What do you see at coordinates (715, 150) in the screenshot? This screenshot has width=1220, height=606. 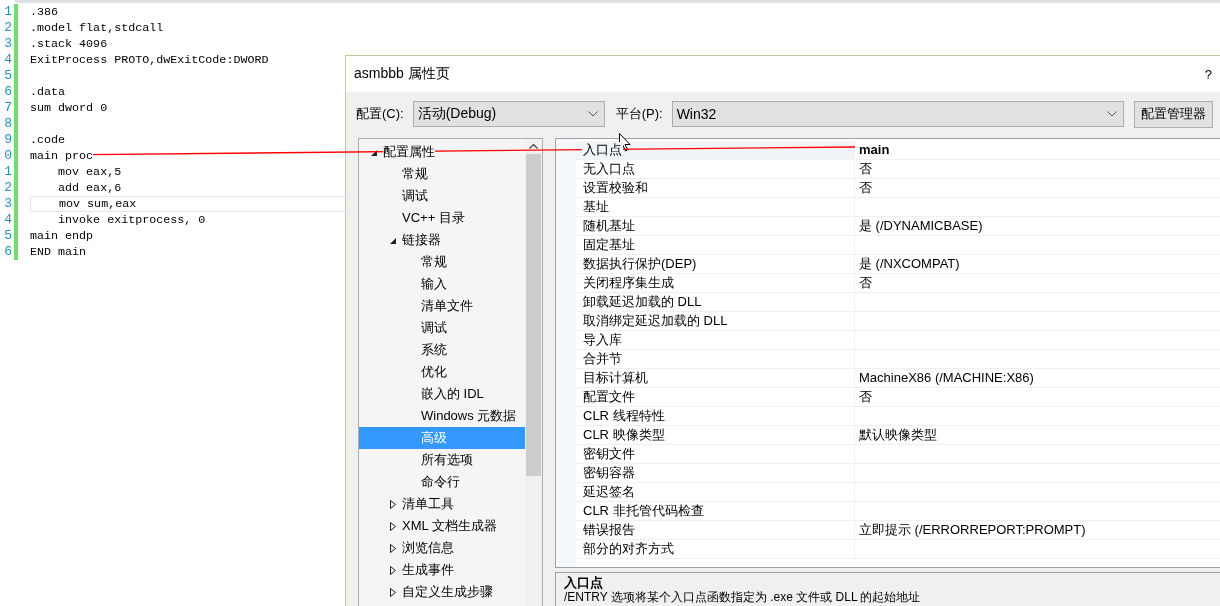 I see `property-name: 入口点` at bounding box center [715, 150].